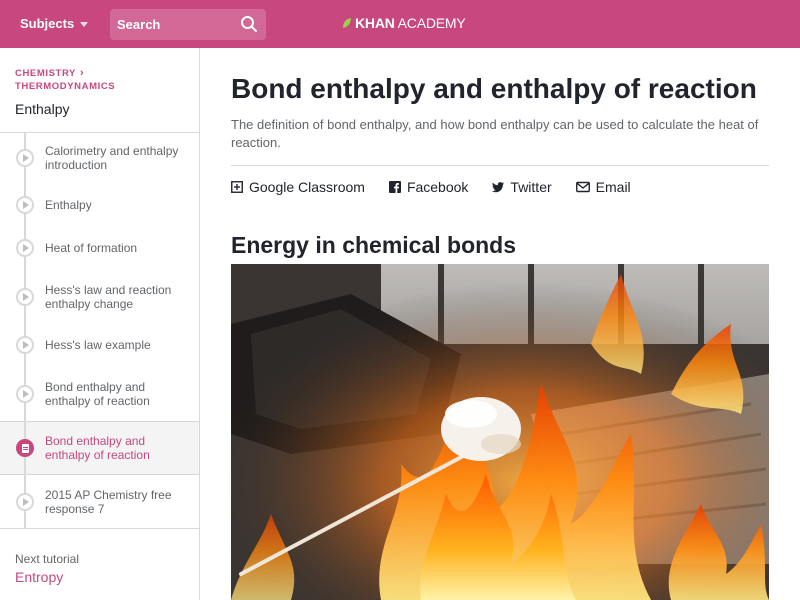 The height and width of the screenshot is (600, 800). I want to click on sidebar-item-label: Heat of formation, so click(91, 247).